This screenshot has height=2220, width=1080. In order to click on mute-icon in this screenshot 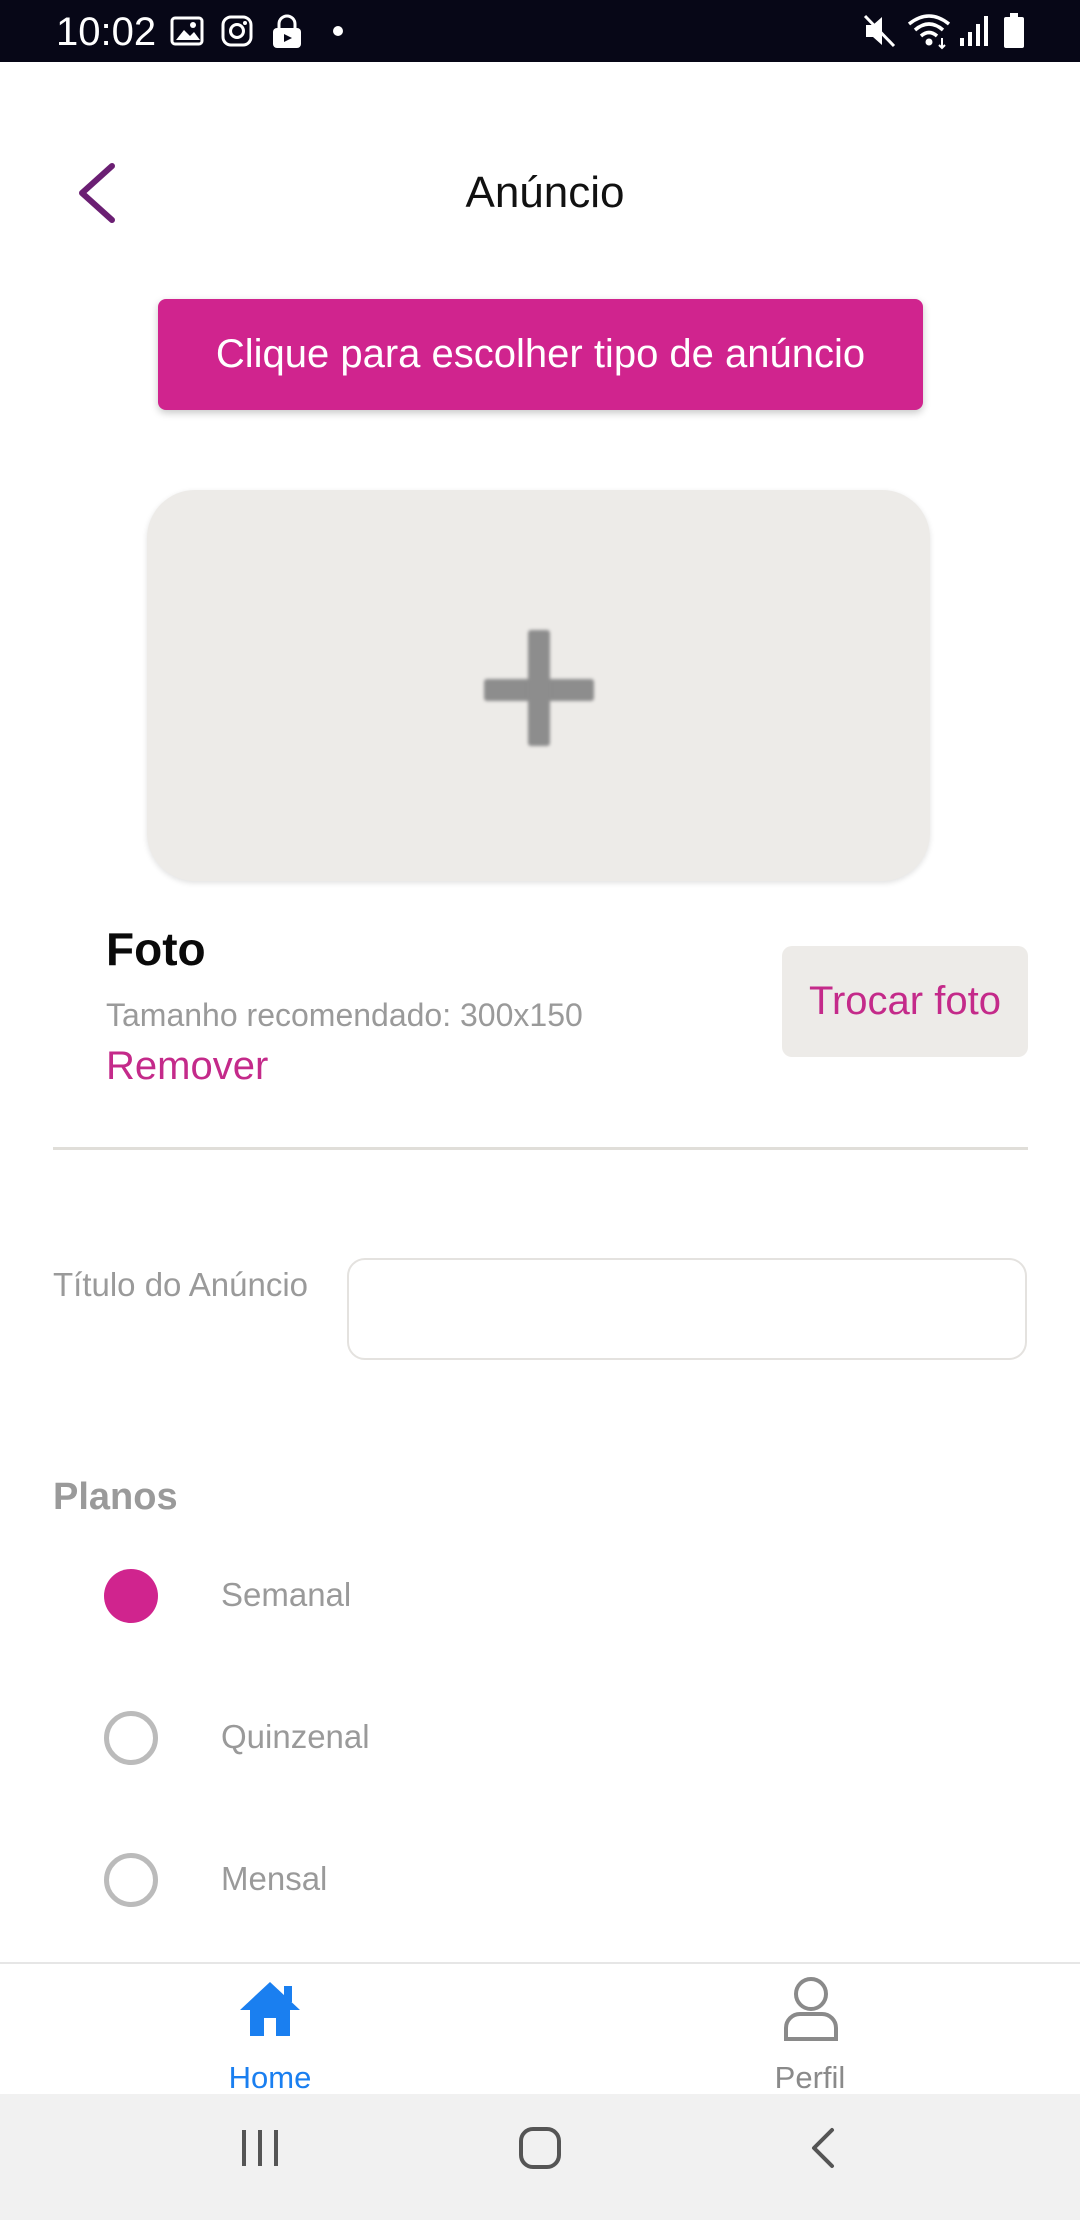, I will do `click(880, 33)`.